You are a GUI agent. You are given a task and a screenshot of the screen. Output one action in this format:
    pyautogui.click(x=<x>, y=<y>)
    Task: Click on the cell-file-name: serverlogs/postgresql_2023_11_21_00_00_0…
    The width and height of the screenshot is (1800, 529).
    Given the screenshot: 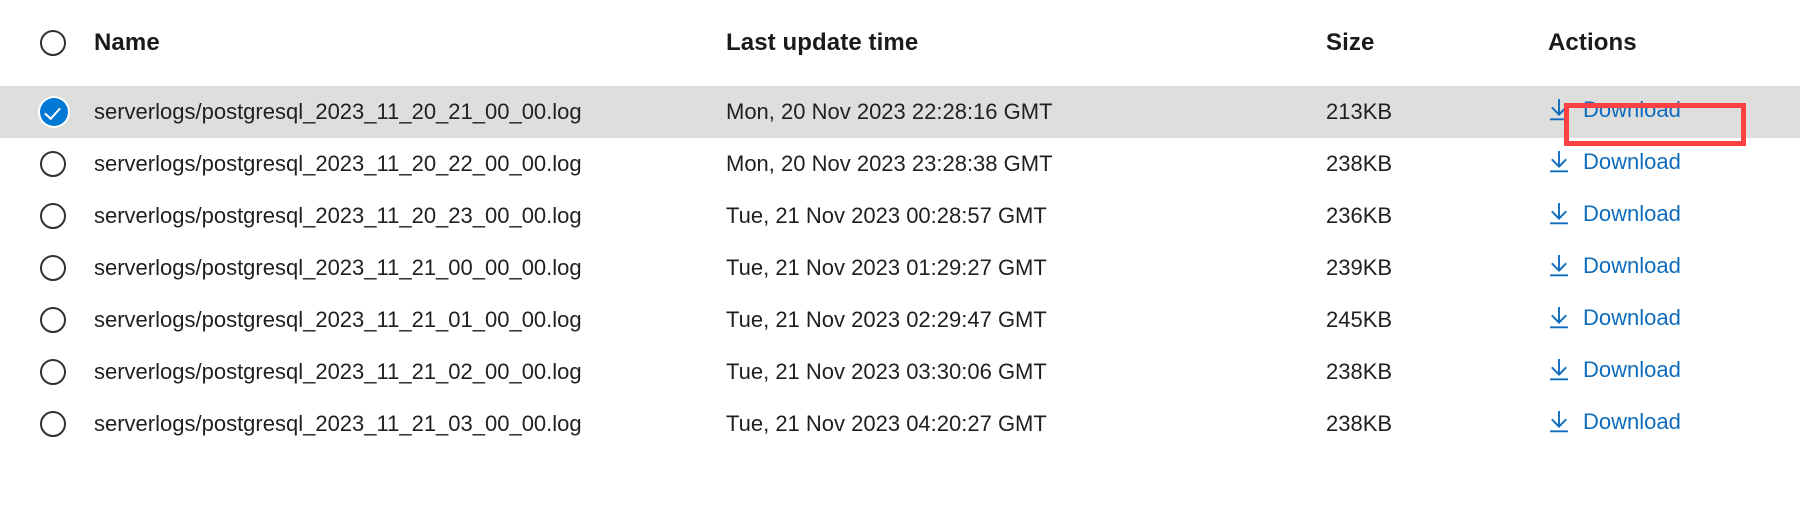 What is the action you would take?
    pyautogui.click(x=338, y=267)
    